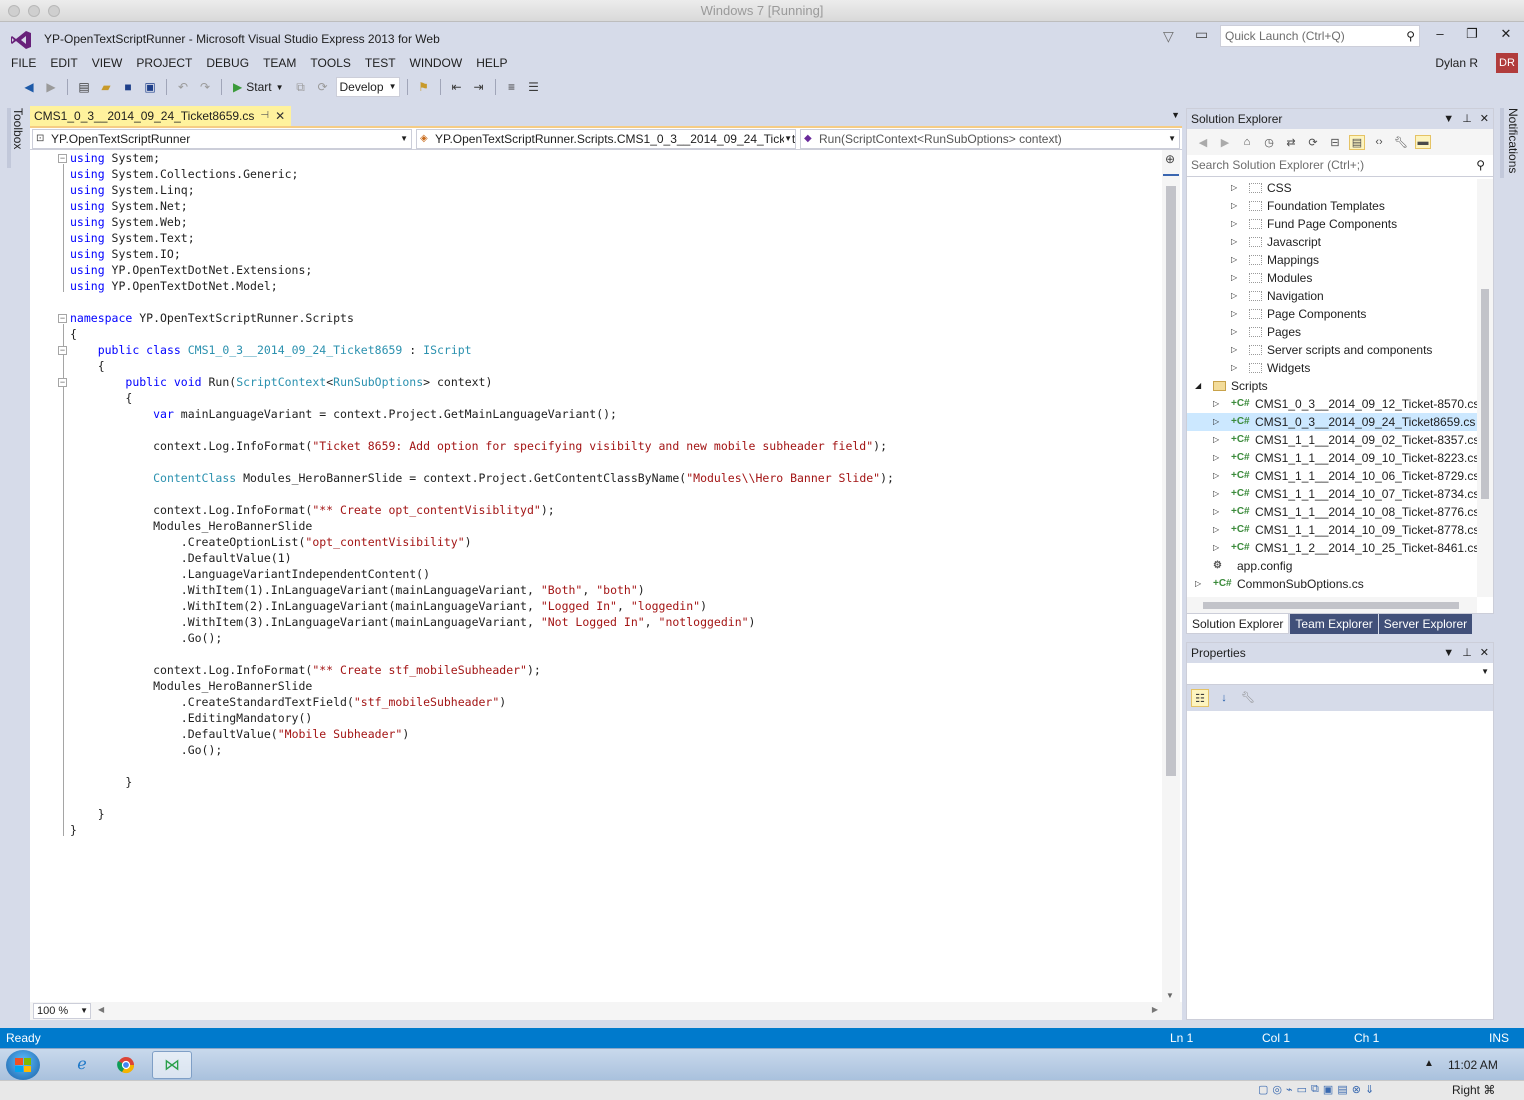  Describe the element at coordinates (1175, 115) in the screenshot. I see `tab-dropdown-icon: ▼` at that location.